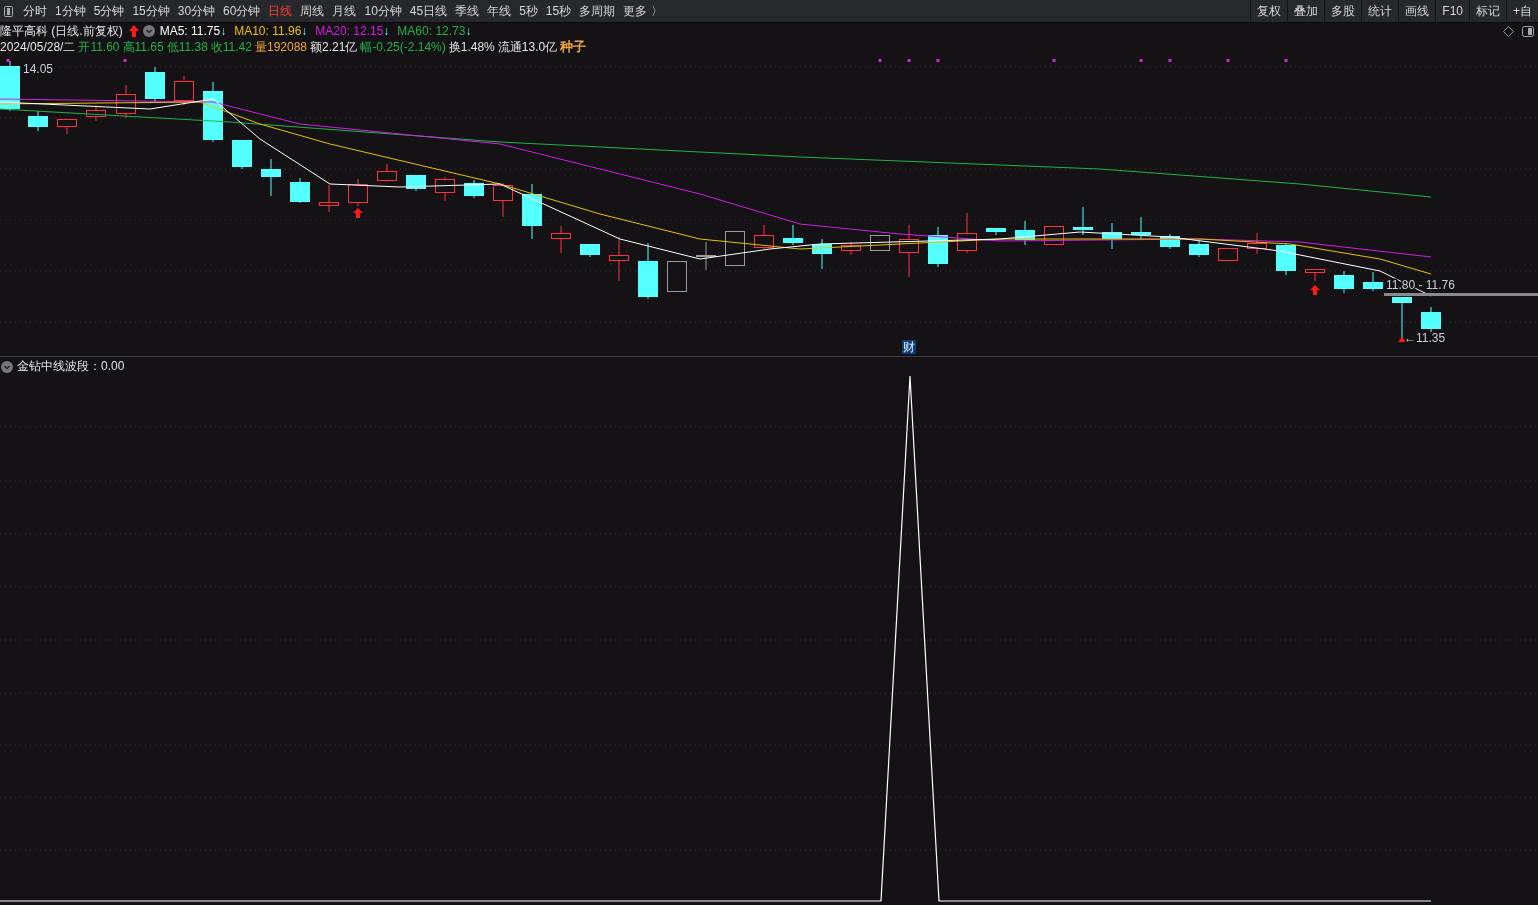 This screenshot has width=1538, height=905. What do you see at coordinates (1487, 11) in the screenshot?
I see `toolbar-button: 标记` at bounding box center [1487, 11].